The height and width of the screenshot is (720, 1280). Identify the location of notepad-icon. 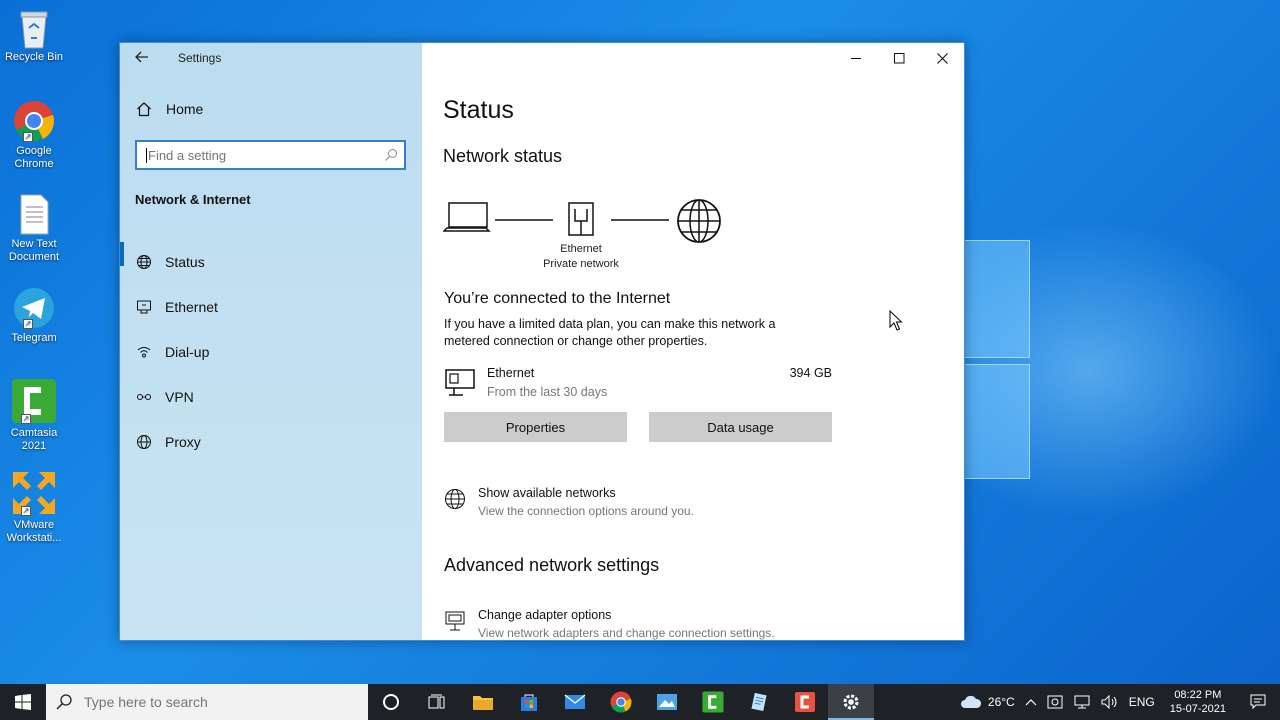
(759, 702).